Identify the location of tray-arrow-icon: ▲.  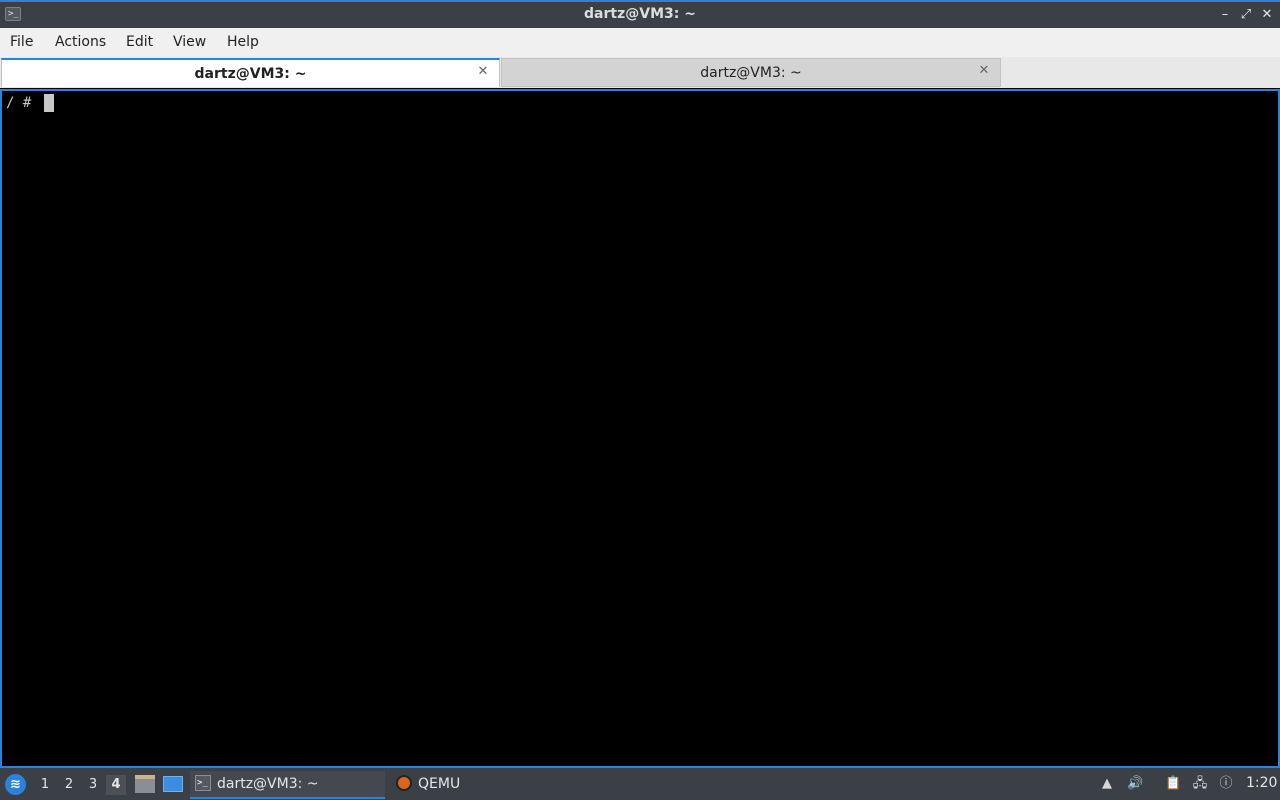
(1107, 784).